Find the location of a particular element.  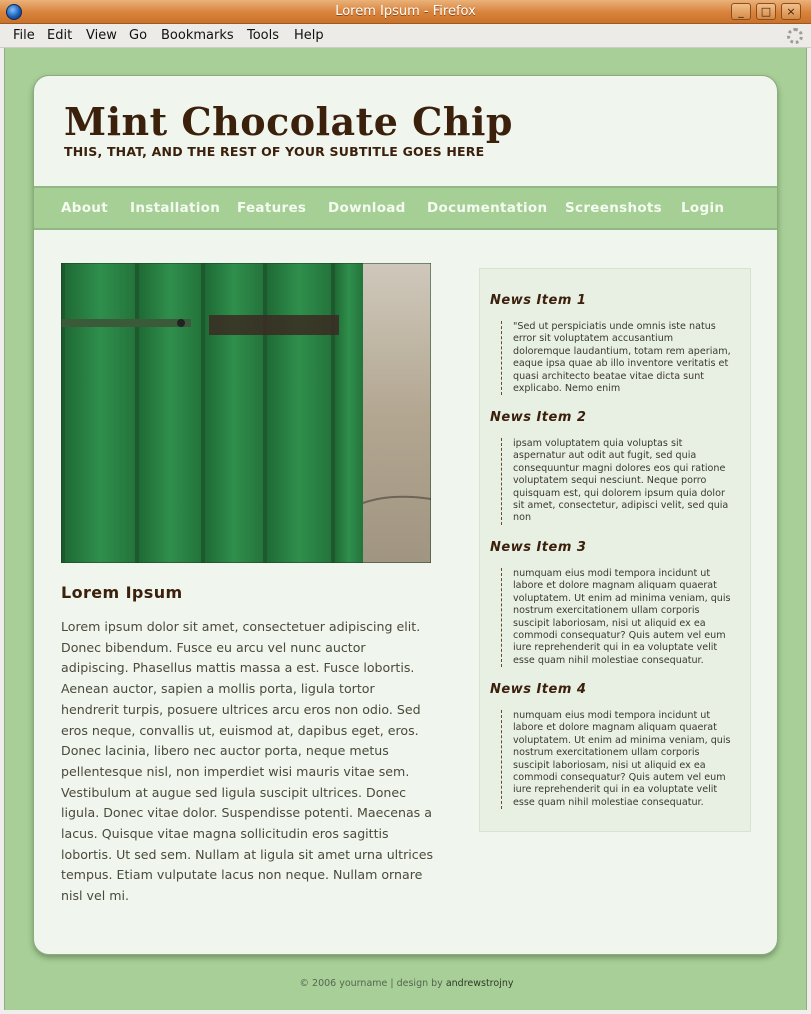

news-item-title: News Item 3 is located at coordinates (538, 547).